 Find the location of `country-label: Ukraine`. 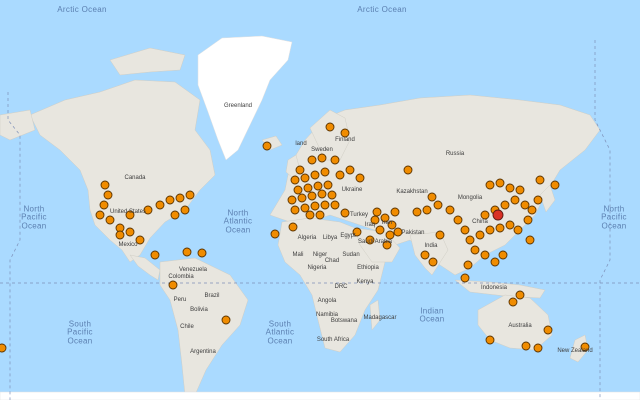

country-label: Ukraine is located at coordinates (352, 189).